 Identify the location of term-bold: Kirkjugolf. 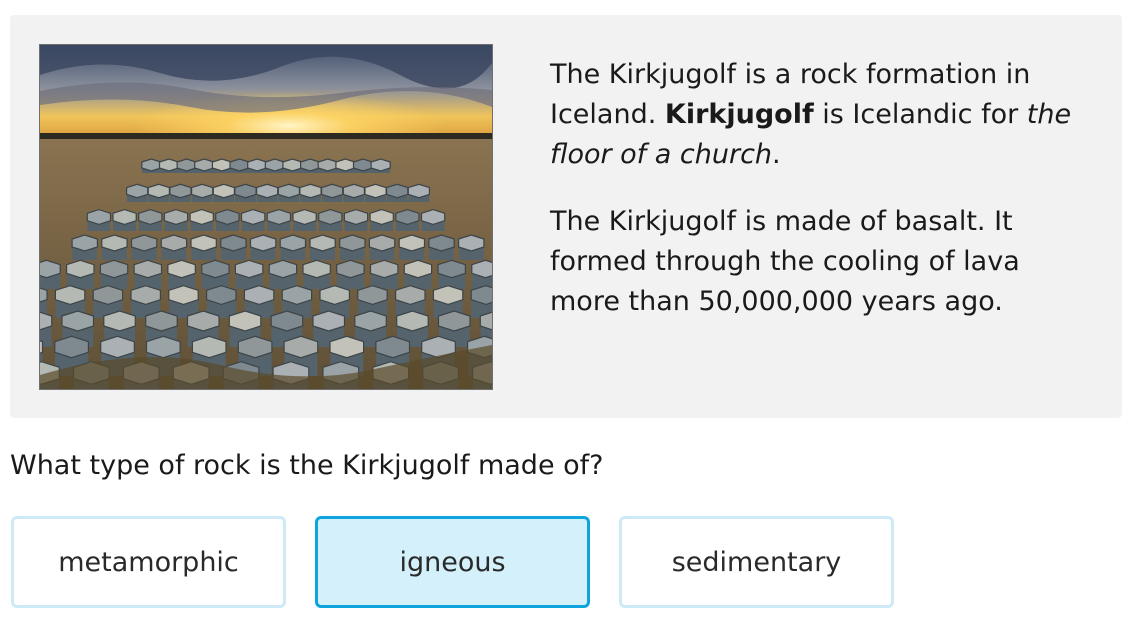
(739, 114).